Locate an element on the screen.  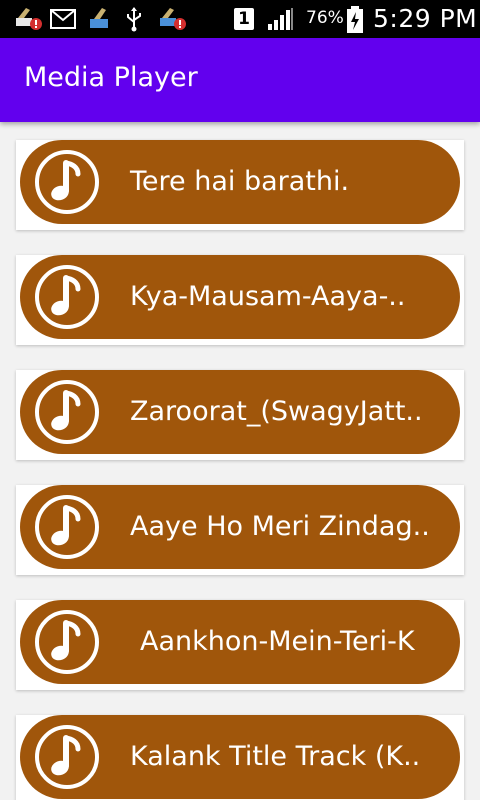
sim-1-icon: 1 is located at coordinates (244, 19).